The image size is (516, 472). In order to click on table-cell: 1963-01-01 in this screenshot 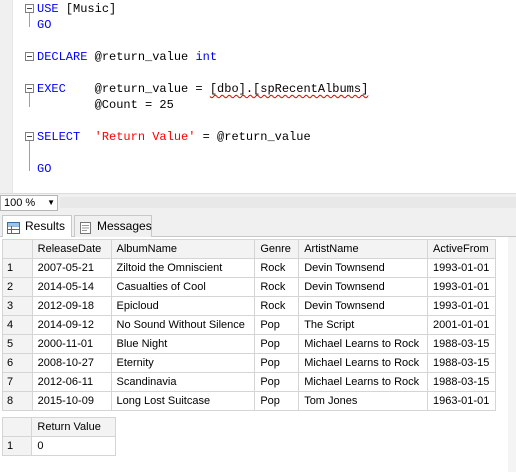, I will do `click(461, 401)`.